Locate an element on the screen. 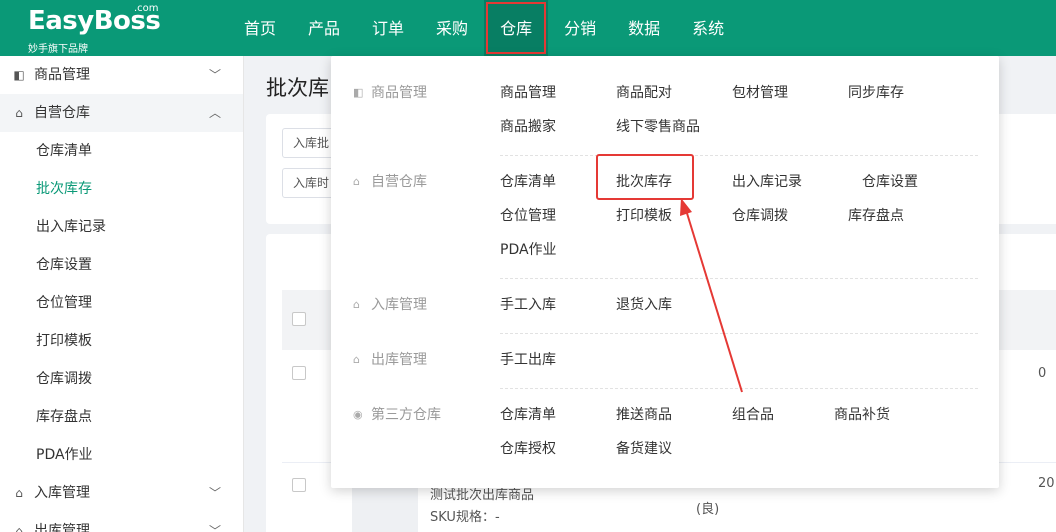 This screenshot has width=1056, height=532. menu-item-warehouse-list: 仓库清单 is located at coordinates (528, 181).